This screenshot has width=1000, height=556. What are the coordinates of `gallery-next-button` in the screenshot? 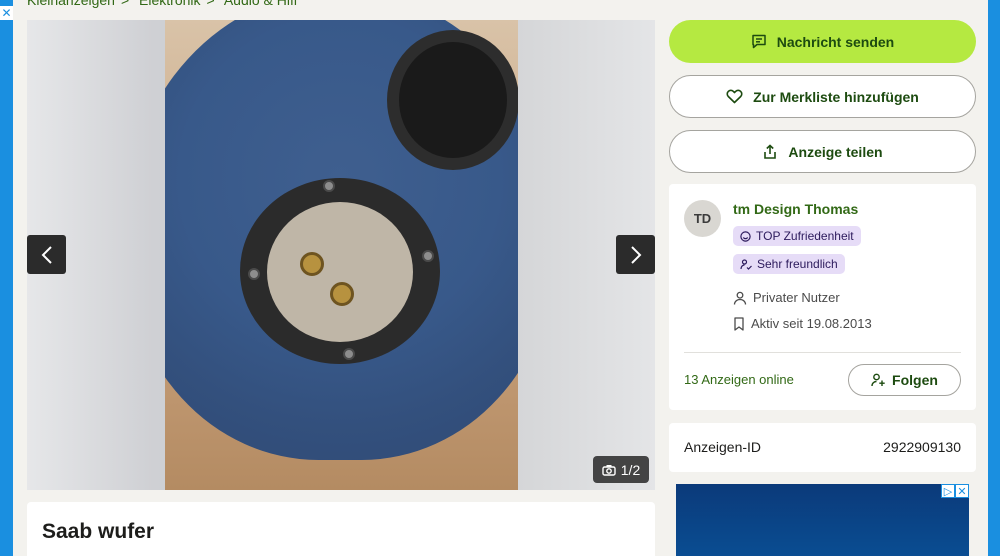 It's located at (635, 254).